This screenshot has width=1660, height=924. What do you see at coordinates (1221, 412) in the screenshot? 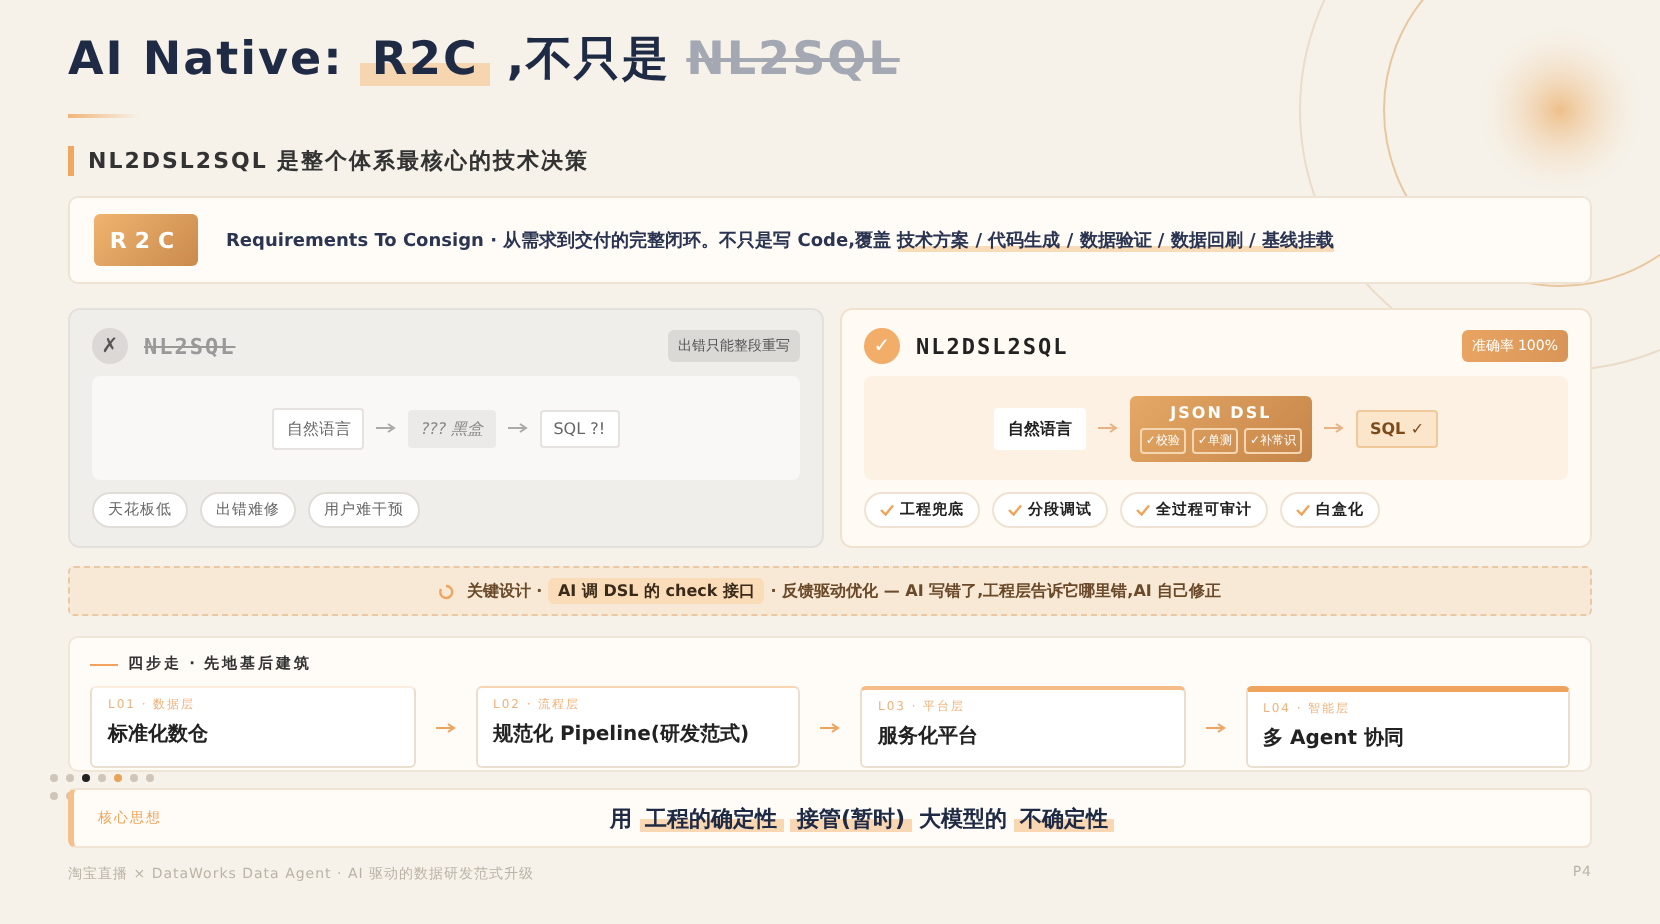
I see `dsl-title: JSON DSL` at bounding box center [1221, 412].